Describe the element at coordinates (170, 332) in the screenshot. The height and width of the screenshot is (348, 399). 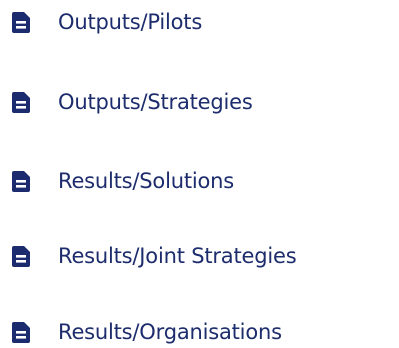
I see `list-item-label: Results/Organisations` at that location.